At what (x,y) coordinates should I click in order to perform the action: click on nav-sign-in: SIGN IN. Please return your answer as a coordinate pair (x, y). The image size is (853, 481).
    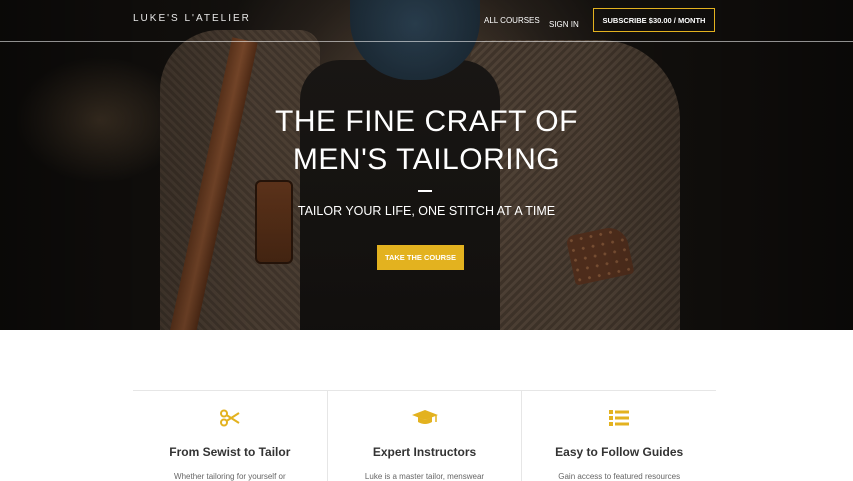
    Looking at the image, I should click on (564, 24).